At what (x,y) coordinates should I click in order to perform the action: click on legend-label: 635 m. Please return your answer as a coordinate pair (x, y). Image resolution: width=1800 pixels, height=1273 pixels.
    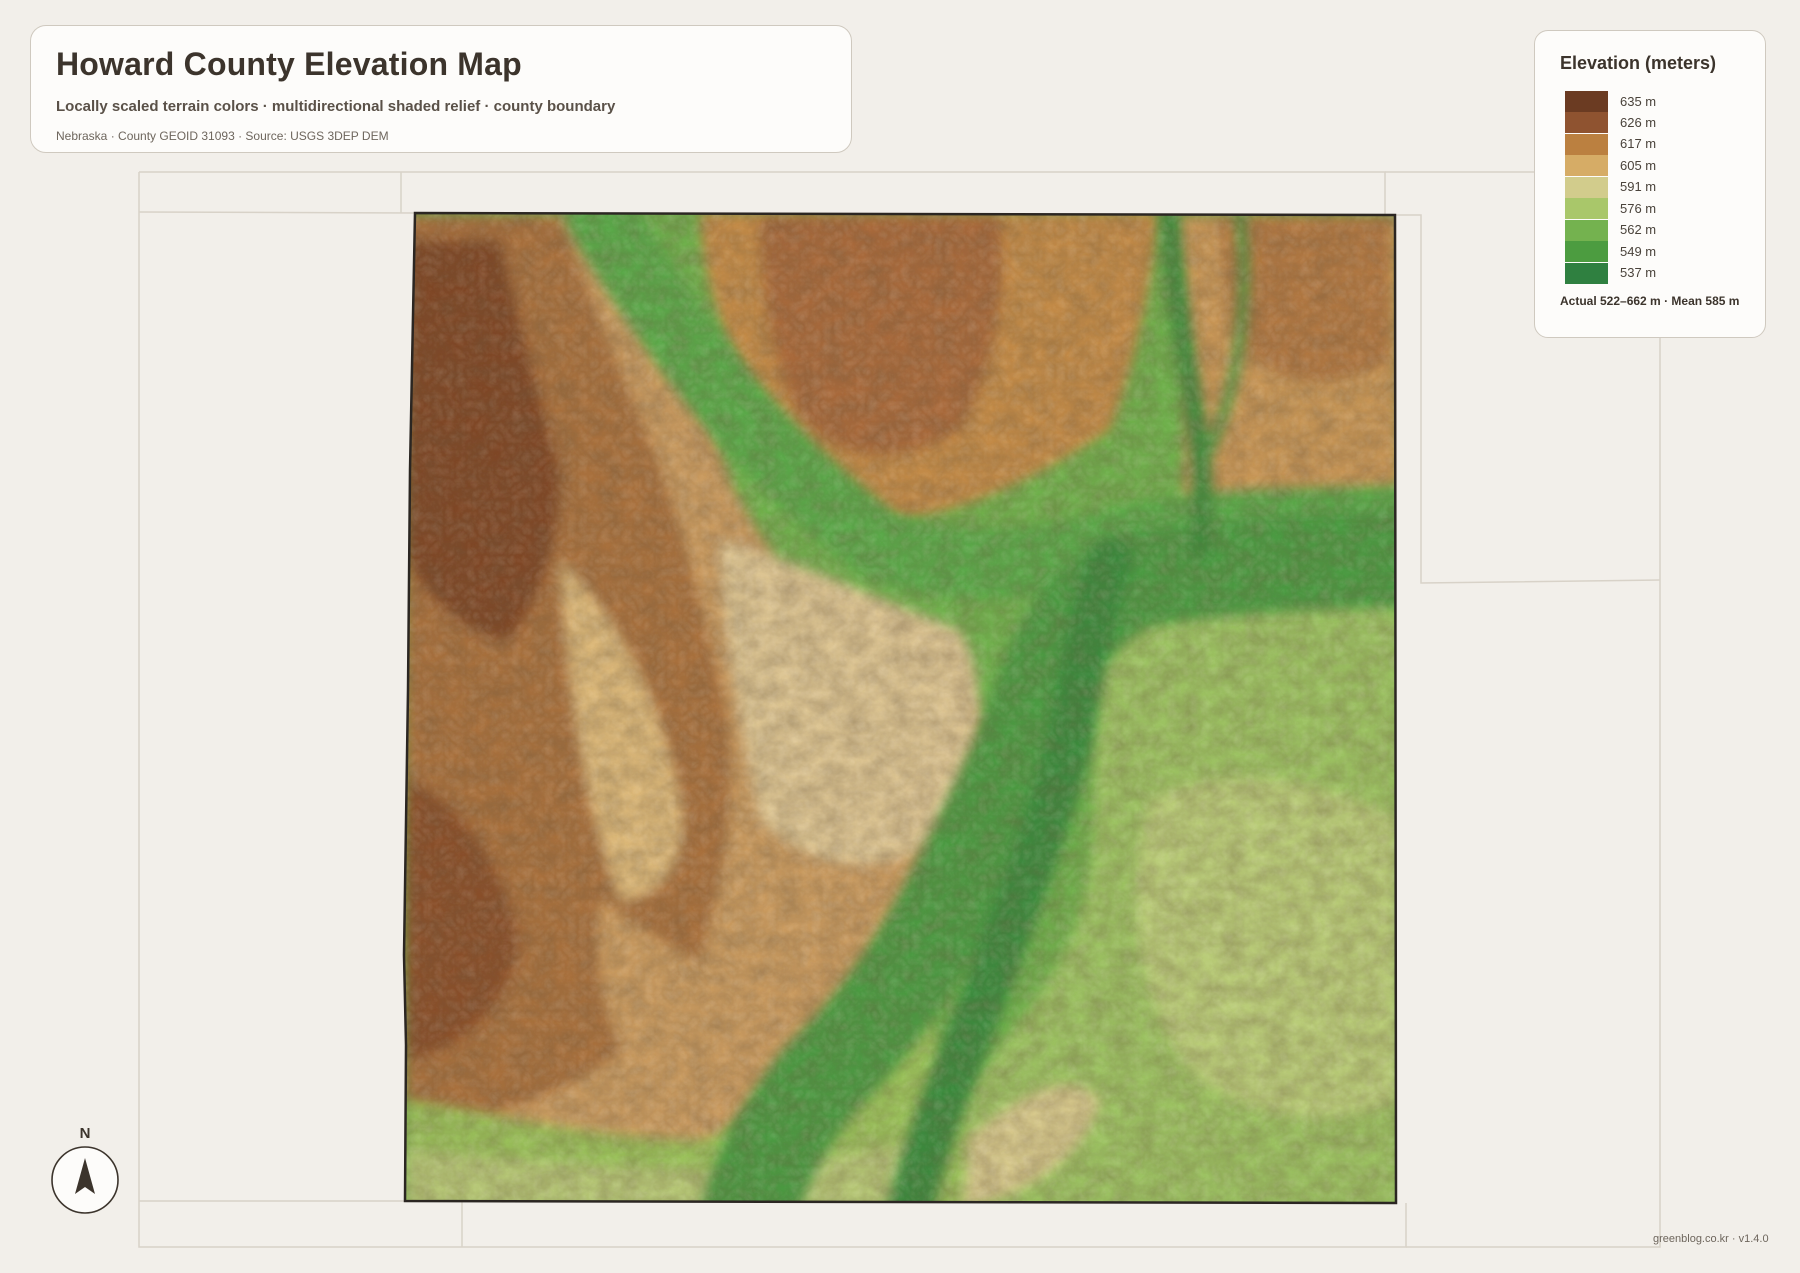
    Looking at the image, I should click on (1638, 101).